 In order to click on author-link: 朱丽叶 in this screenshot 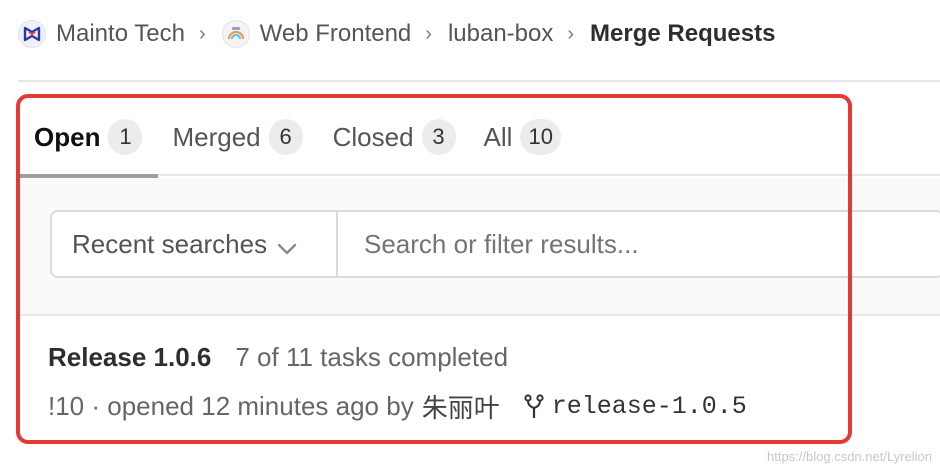, I will do `click(461, 406)`.